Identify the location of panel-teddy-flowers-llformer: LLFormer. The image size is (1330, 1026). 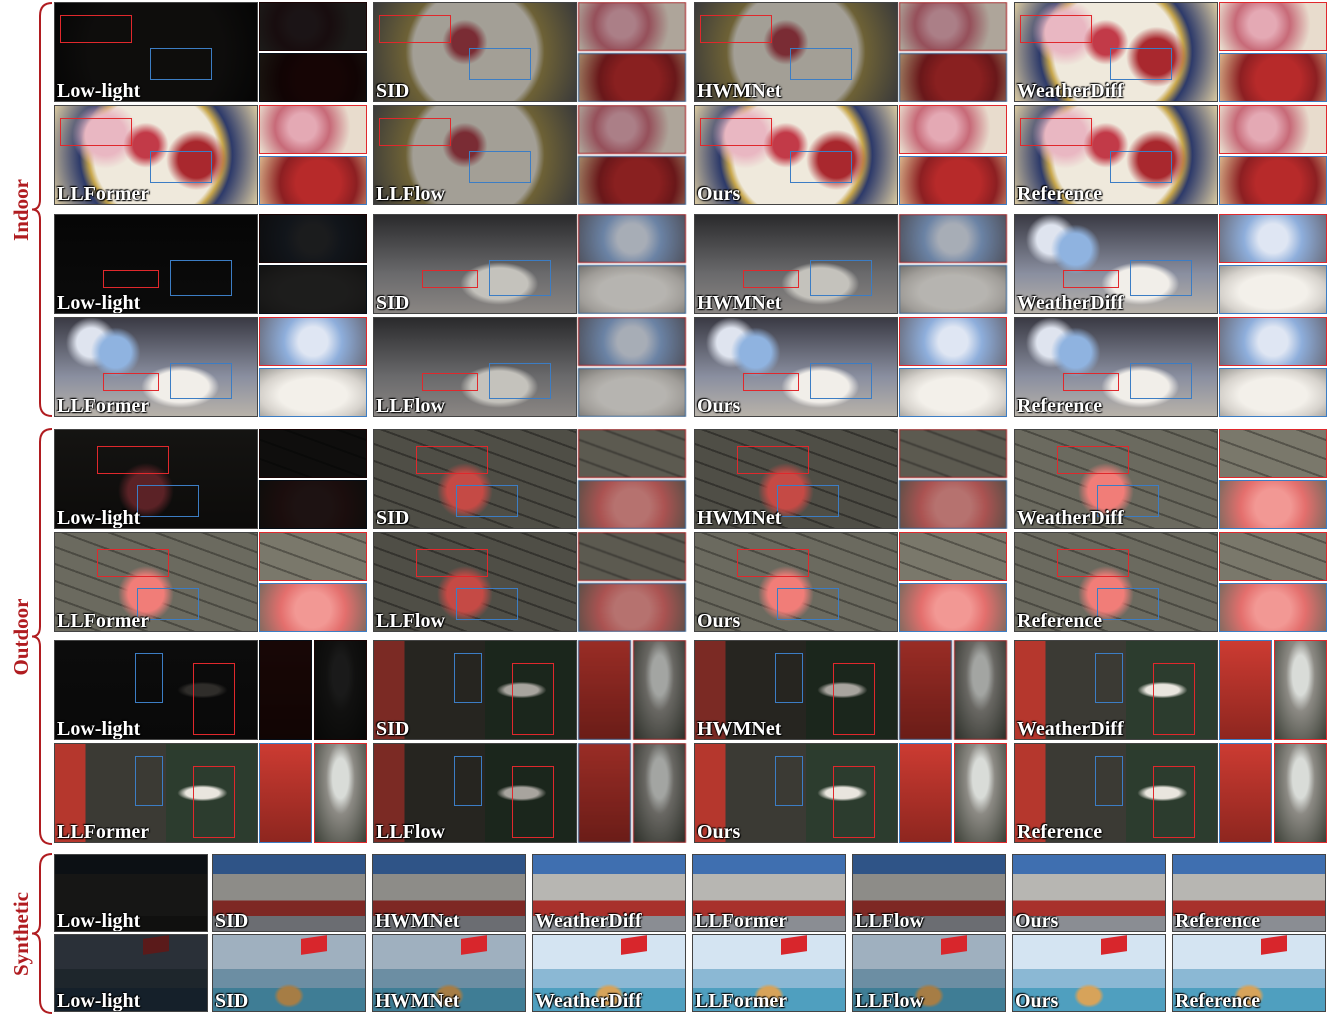
(211, 367).